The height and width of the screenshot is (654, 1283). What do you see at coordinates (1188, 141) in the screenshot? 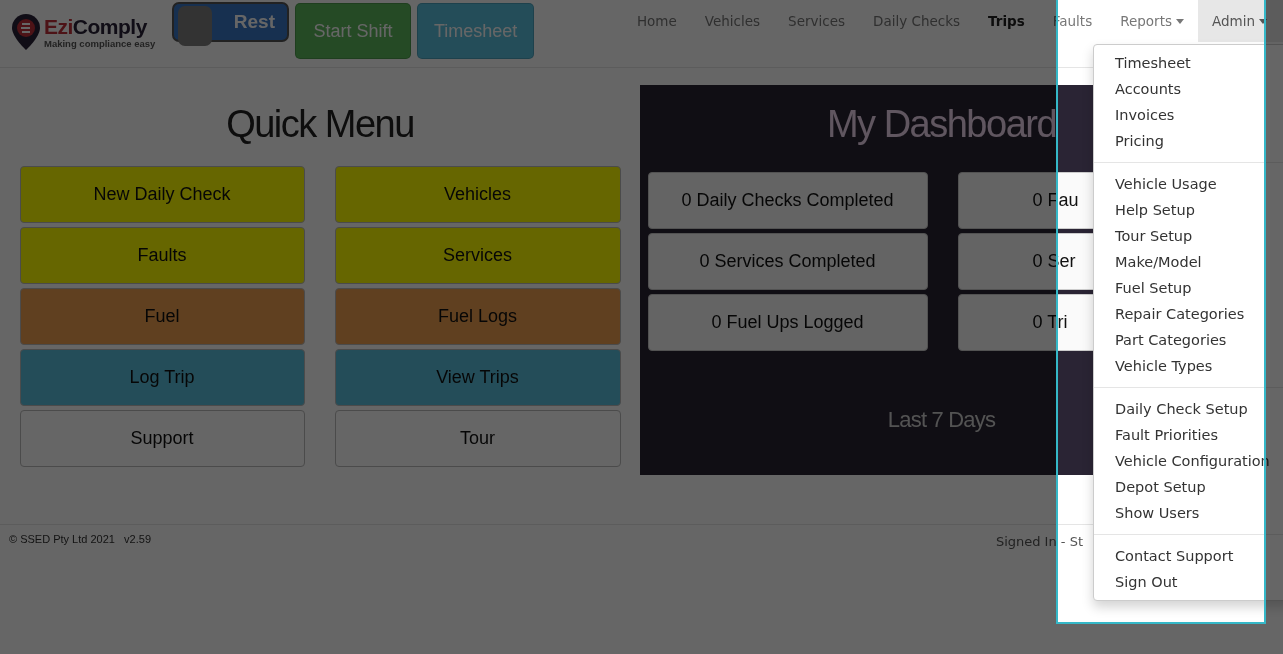
I see `menu-item: Pricing` at bounding box center [1188, 141].